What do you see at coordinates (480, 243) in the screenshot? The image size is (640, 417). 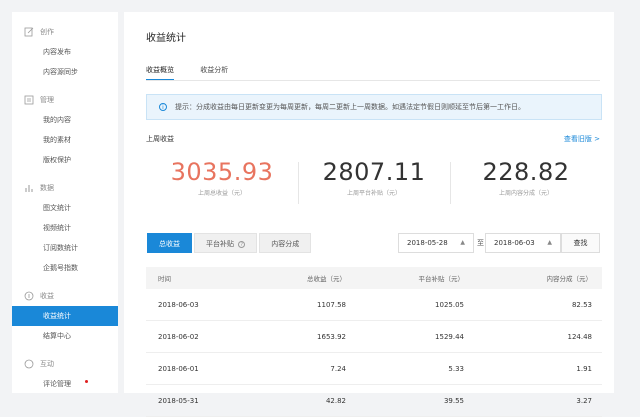 I see `date-range-separator: 至` at bounding box center [480, 243].